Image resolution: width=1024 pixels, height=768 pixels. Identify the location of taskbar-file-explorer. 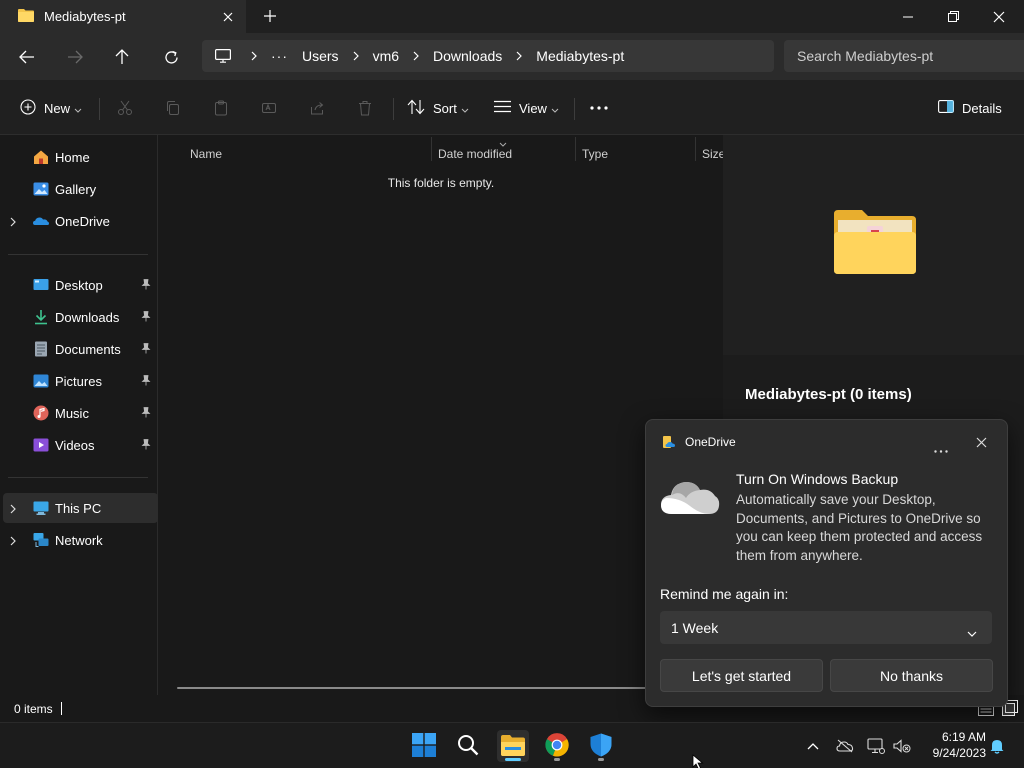
(513, 746).